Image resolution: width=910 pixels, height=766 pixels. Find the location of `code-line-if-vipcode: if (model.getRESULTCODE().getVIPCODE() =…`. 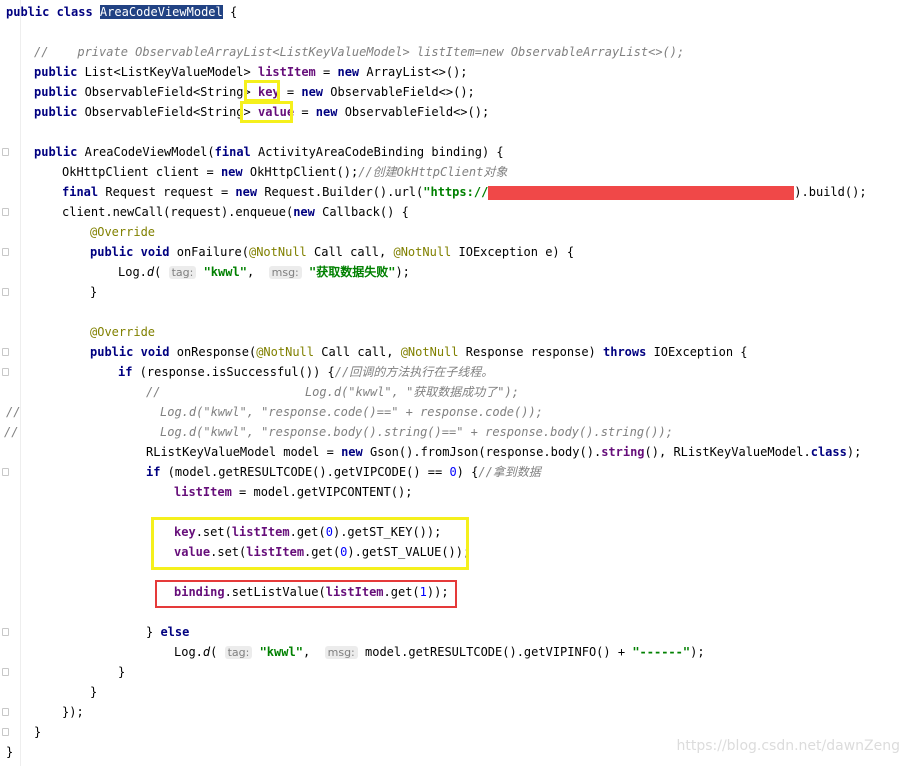

code-line-if-vipcode: if (model.getRESULTCODE().getVIPCODE() =… is located at coordinates (343, 472).